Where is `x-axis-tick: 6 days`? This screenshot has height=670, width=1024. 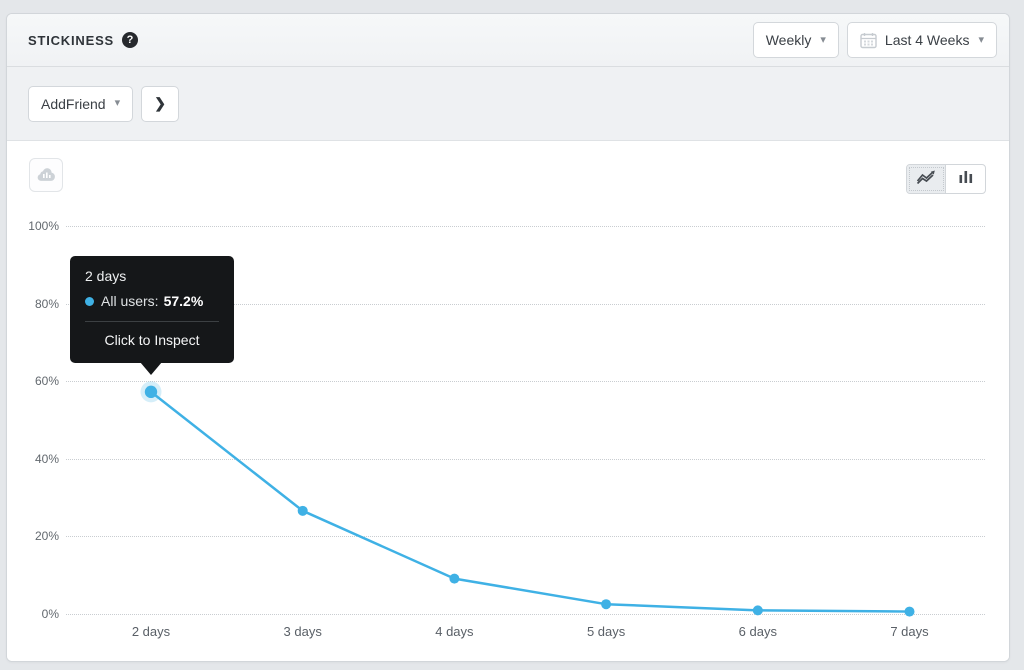 x-axis-tick: 6 days is located at coordinates (757, 631).